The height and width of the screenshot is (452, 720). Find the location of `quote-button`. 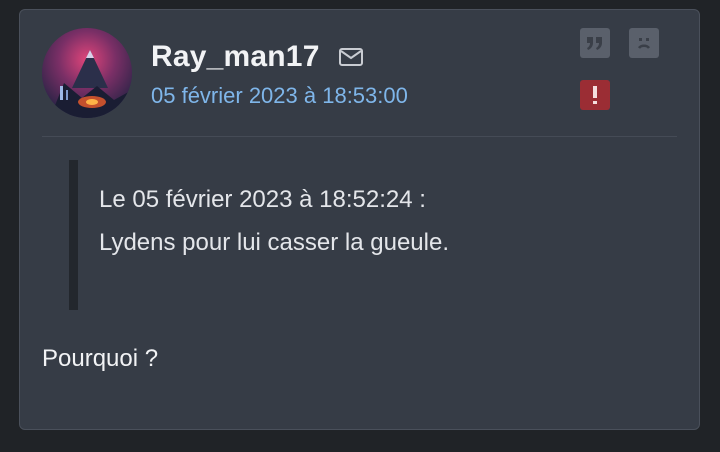

quote-button is located at coordinates (595, 43).